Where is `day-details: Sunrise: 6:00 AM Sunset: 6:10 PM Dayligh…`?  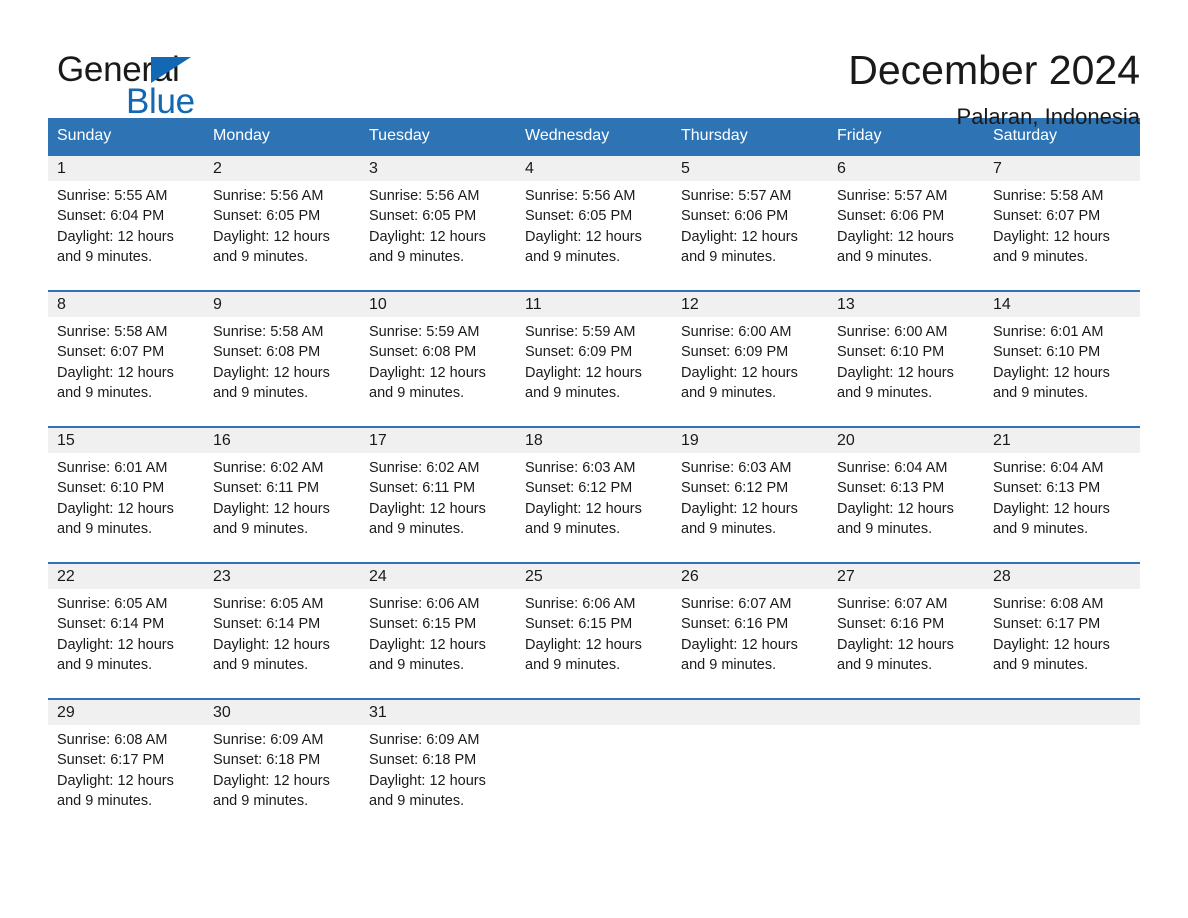
day-details: Sunrise: 6:00 AM Sunset: 6:10 PM Dayligh… is located at coordinates (906, 362).